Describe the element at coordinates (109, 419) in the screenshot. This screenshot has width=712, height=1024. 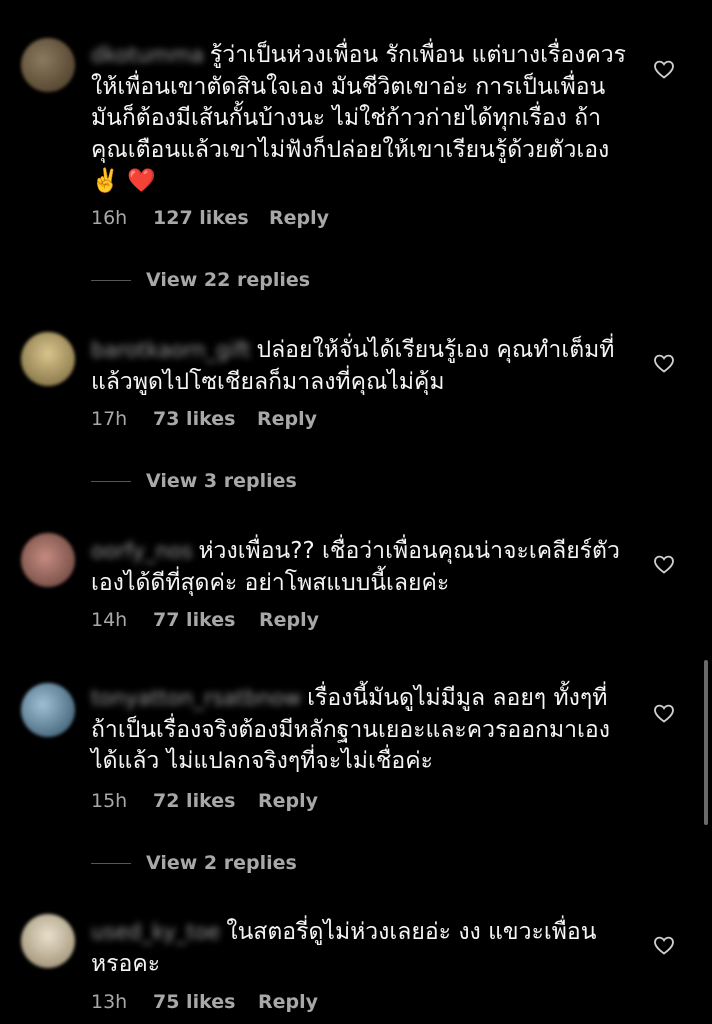
I see `comment-time: 17h` at that location.